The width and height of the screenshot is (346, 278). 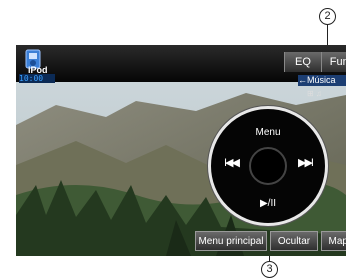 What do you see at coordinates (306, 162) in the screenshot?
I see `next-track-icon: ▶▶I` at bounding box center [306, 162].